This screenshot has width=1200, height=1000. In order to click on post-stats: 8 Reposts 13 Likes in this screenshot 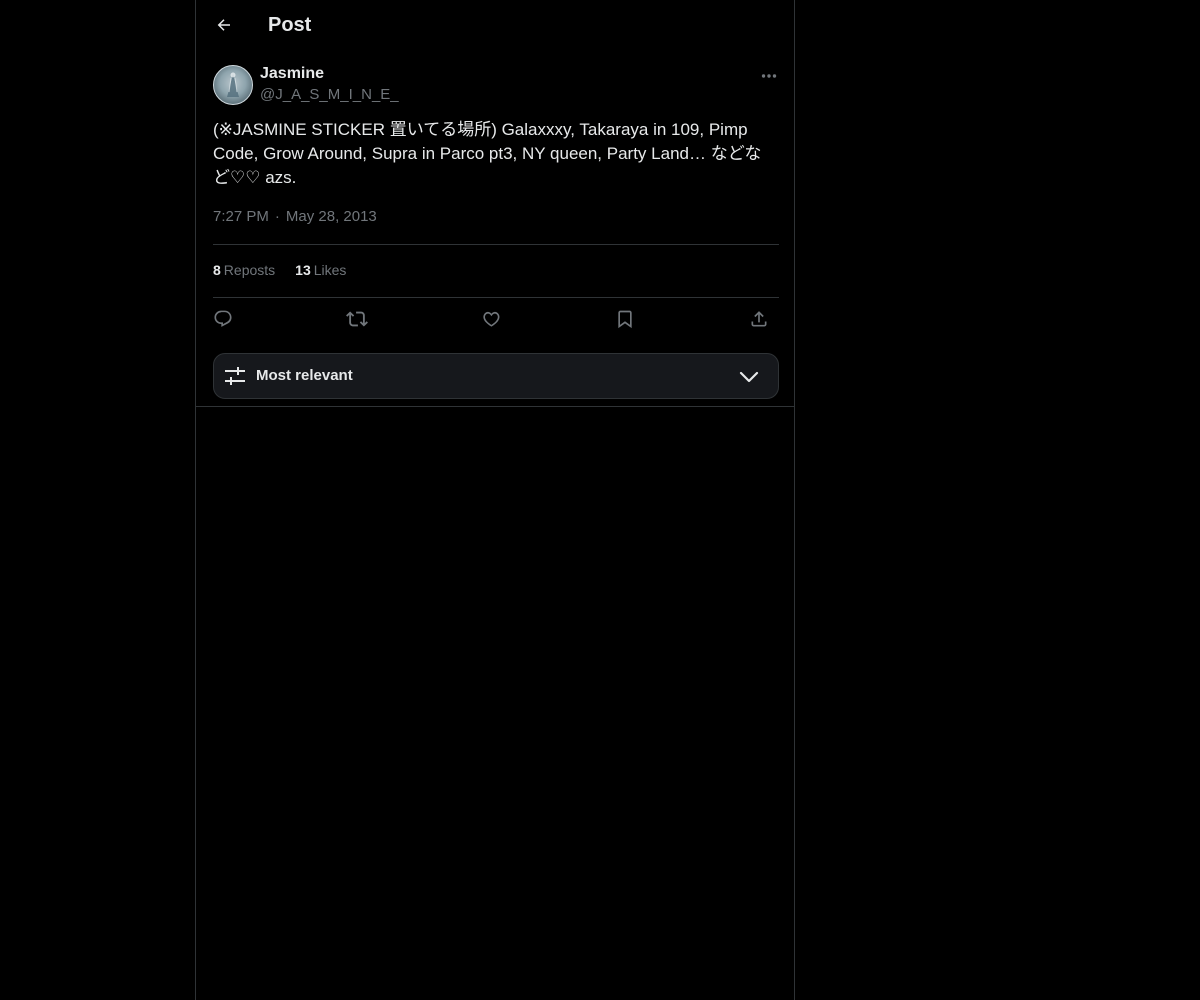, I will do `click(279, 270)`.